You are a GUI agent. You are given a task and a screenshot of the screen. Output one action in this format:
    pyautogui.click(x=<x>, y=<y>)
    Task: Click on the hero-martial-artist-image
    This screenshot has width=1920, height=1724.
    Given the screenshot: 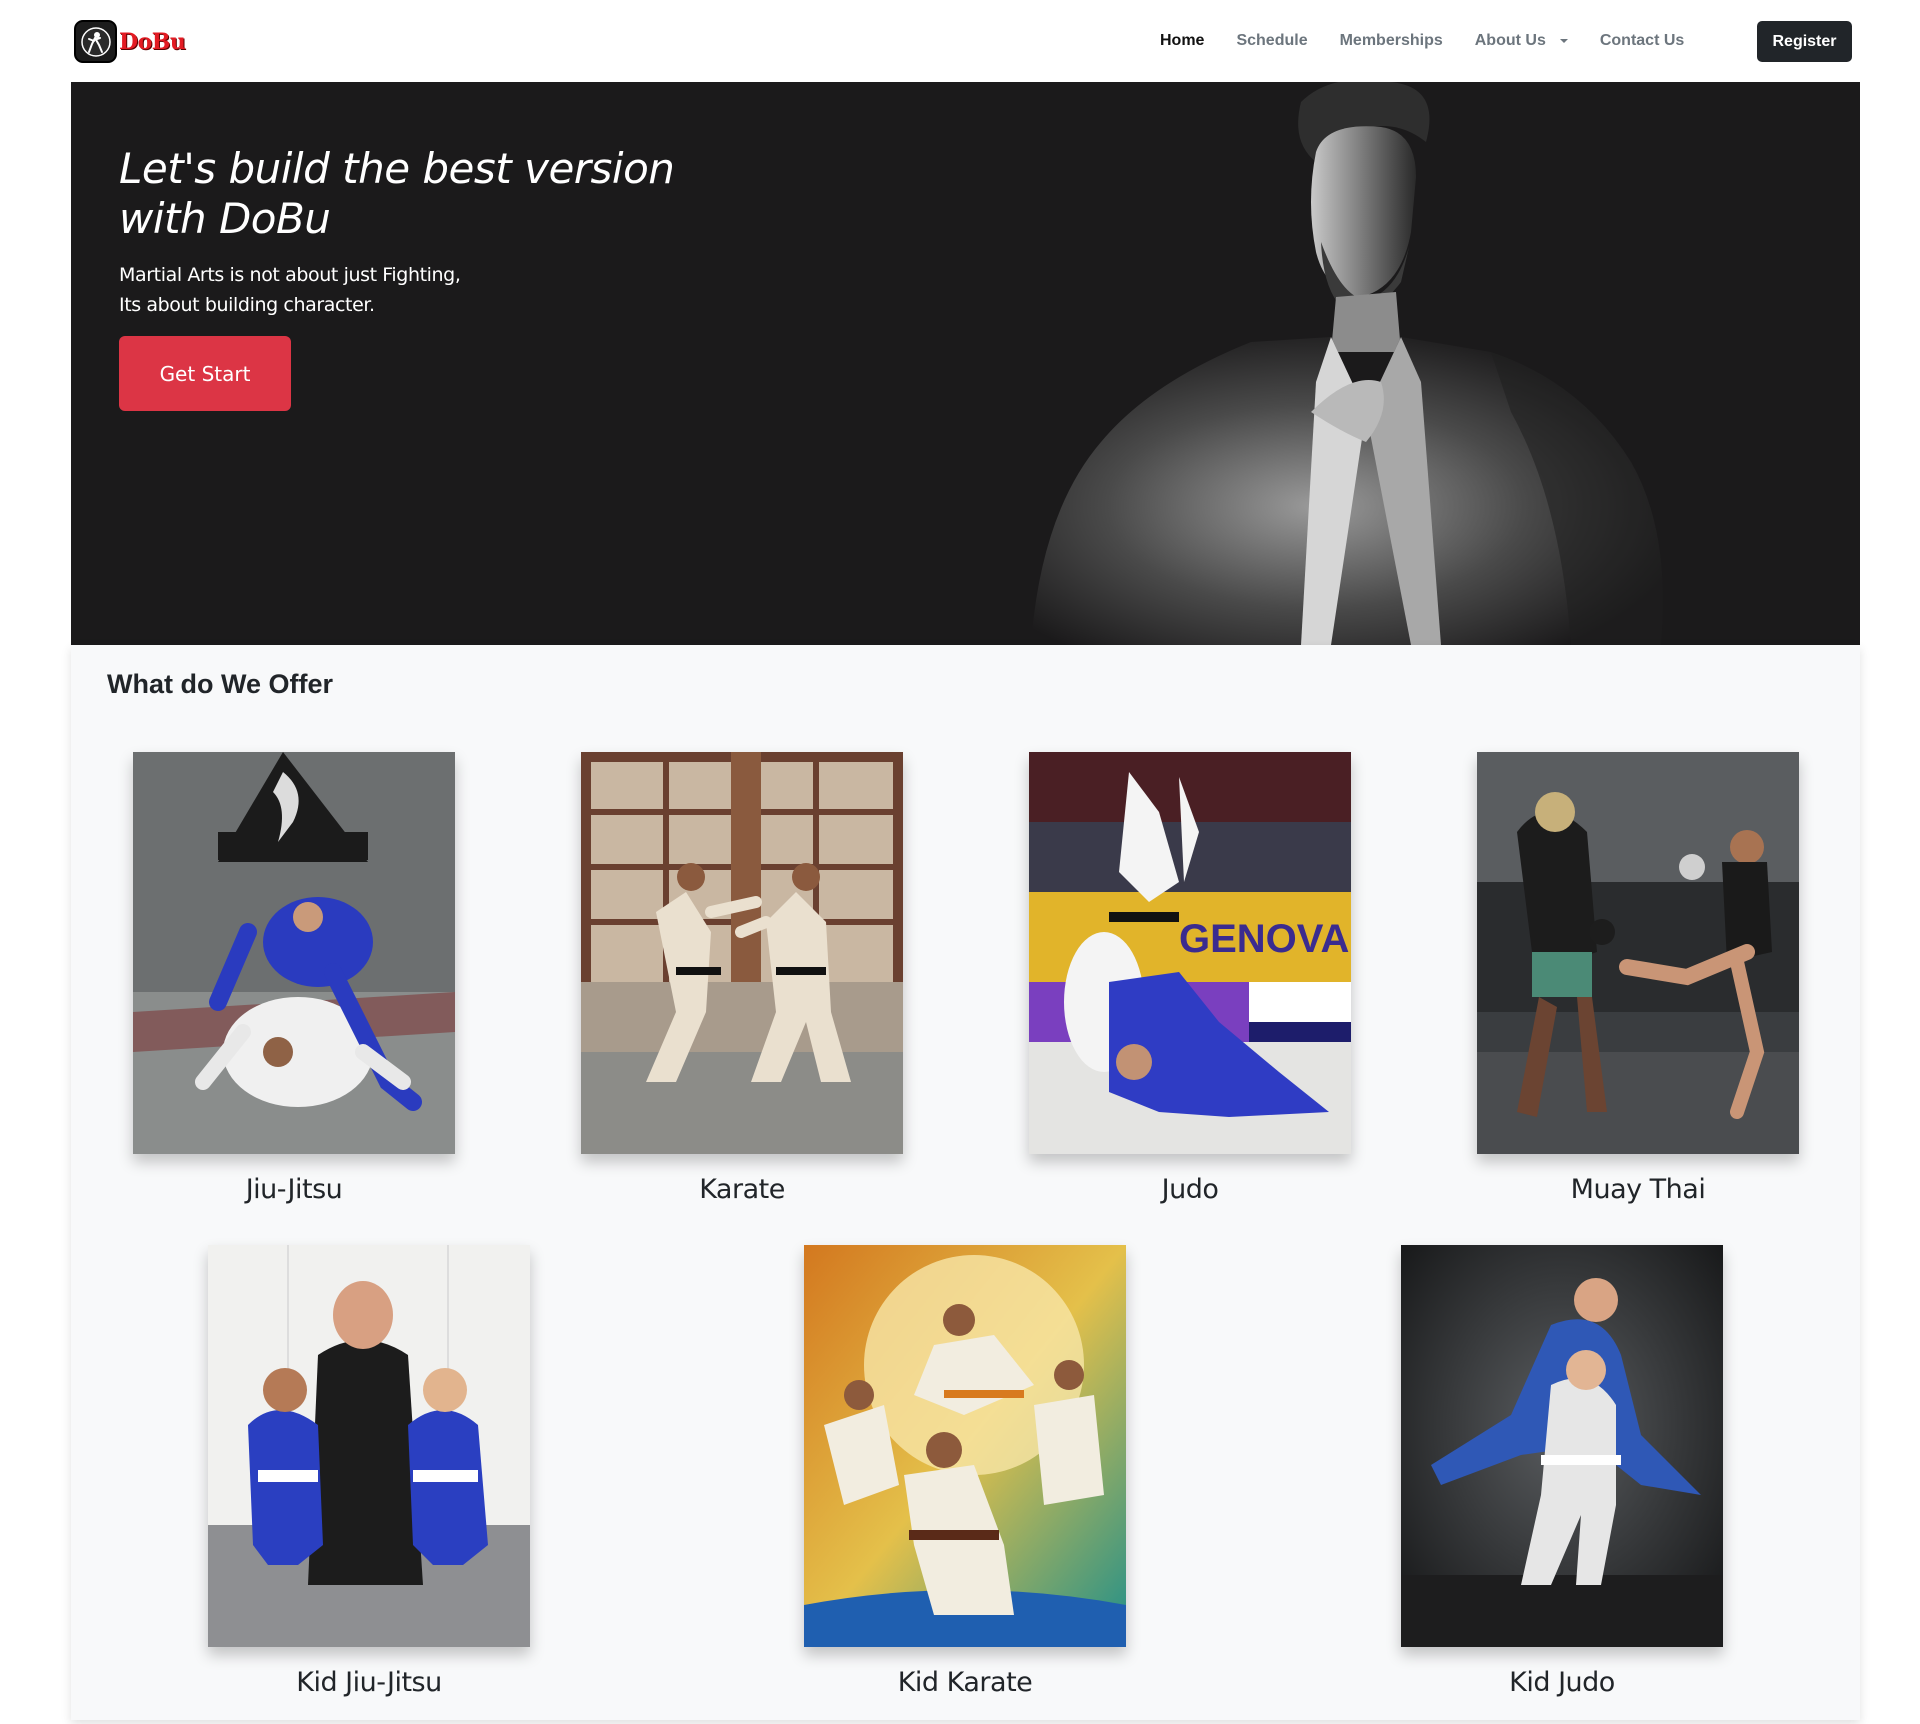 What is the action you would take?
    pyautogui.click(x=1347, y=363)
    